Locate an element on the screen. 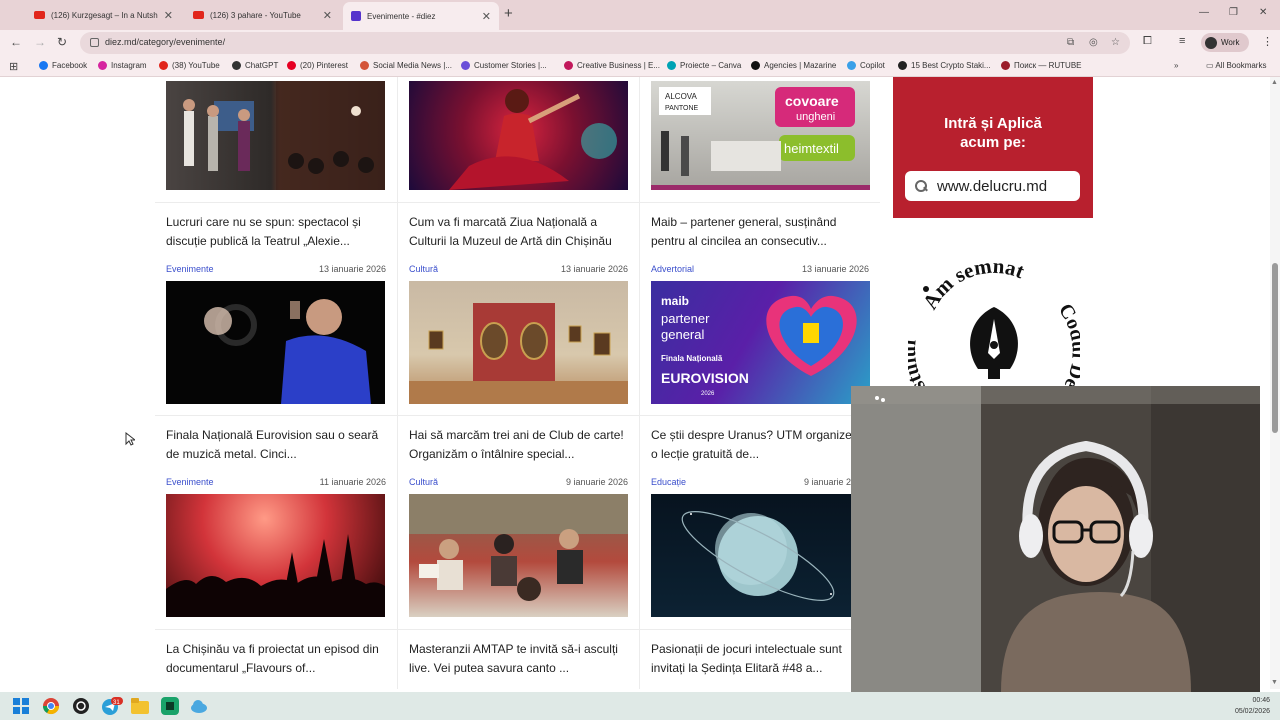  bookmark-star-icon: ☆ is located at coordinates (1115, 42).